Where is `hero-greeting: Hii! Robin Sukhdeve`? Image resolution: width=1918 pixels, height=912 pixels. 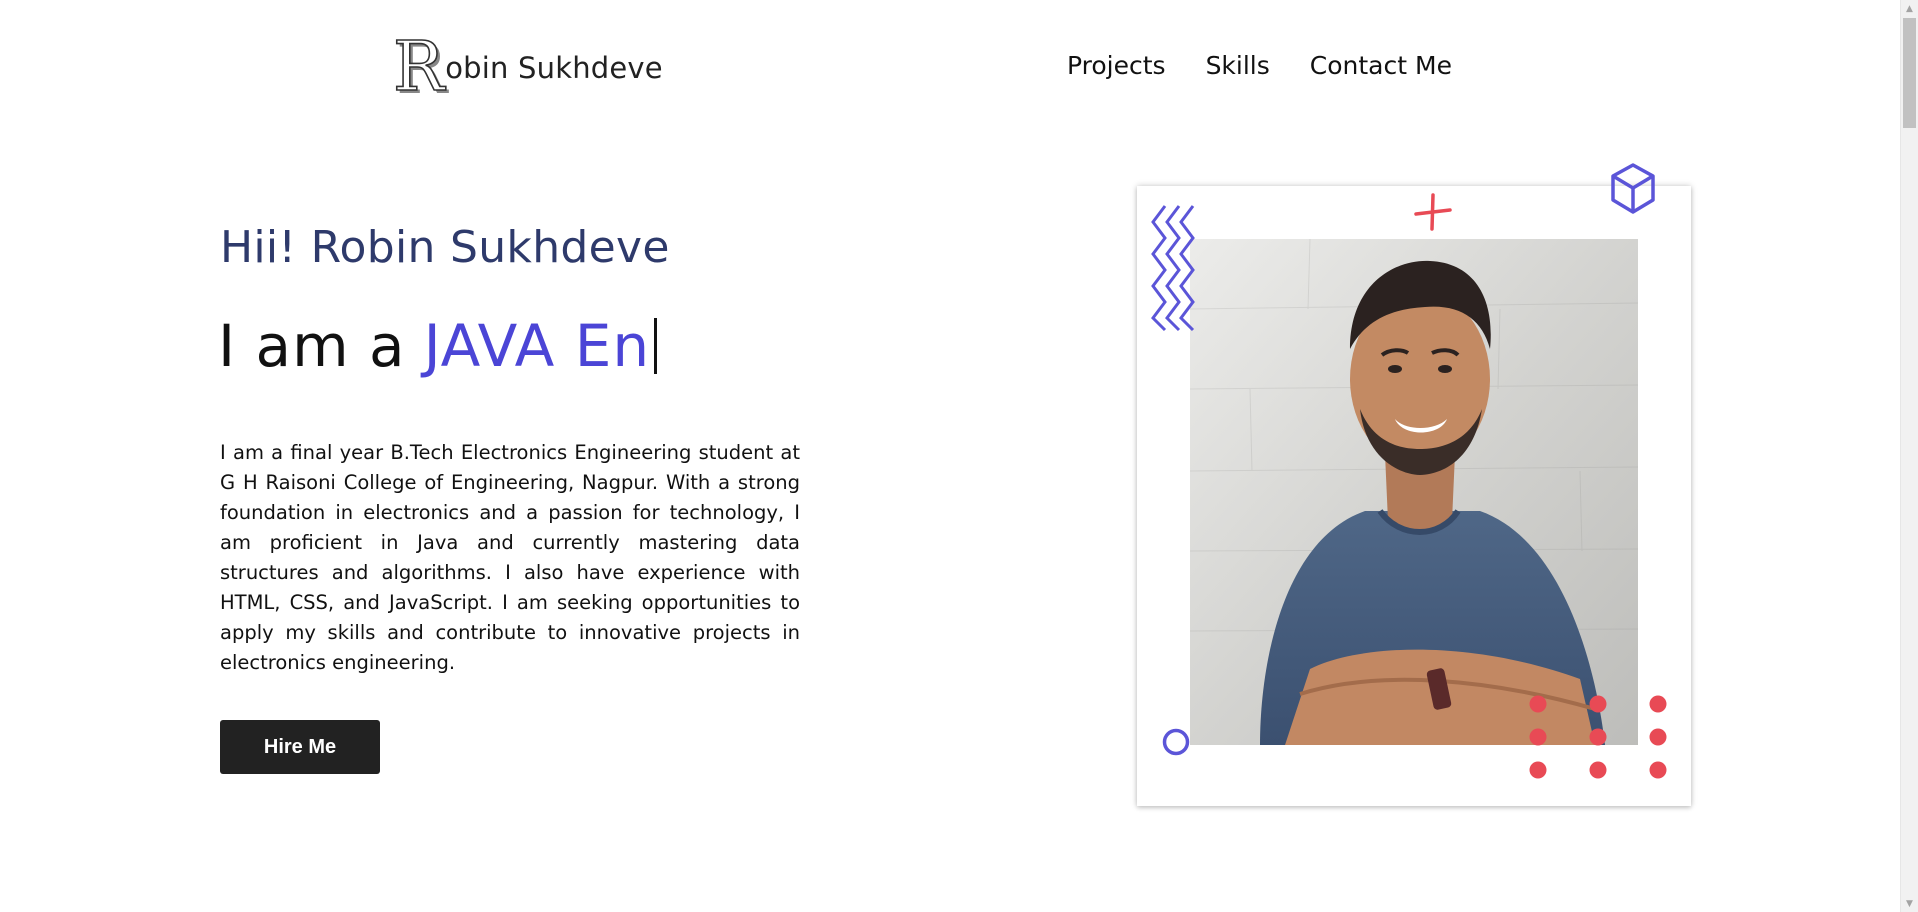
hero-greeting: Hii! Robin Sukhdeve is located at coordinates (445, 247).